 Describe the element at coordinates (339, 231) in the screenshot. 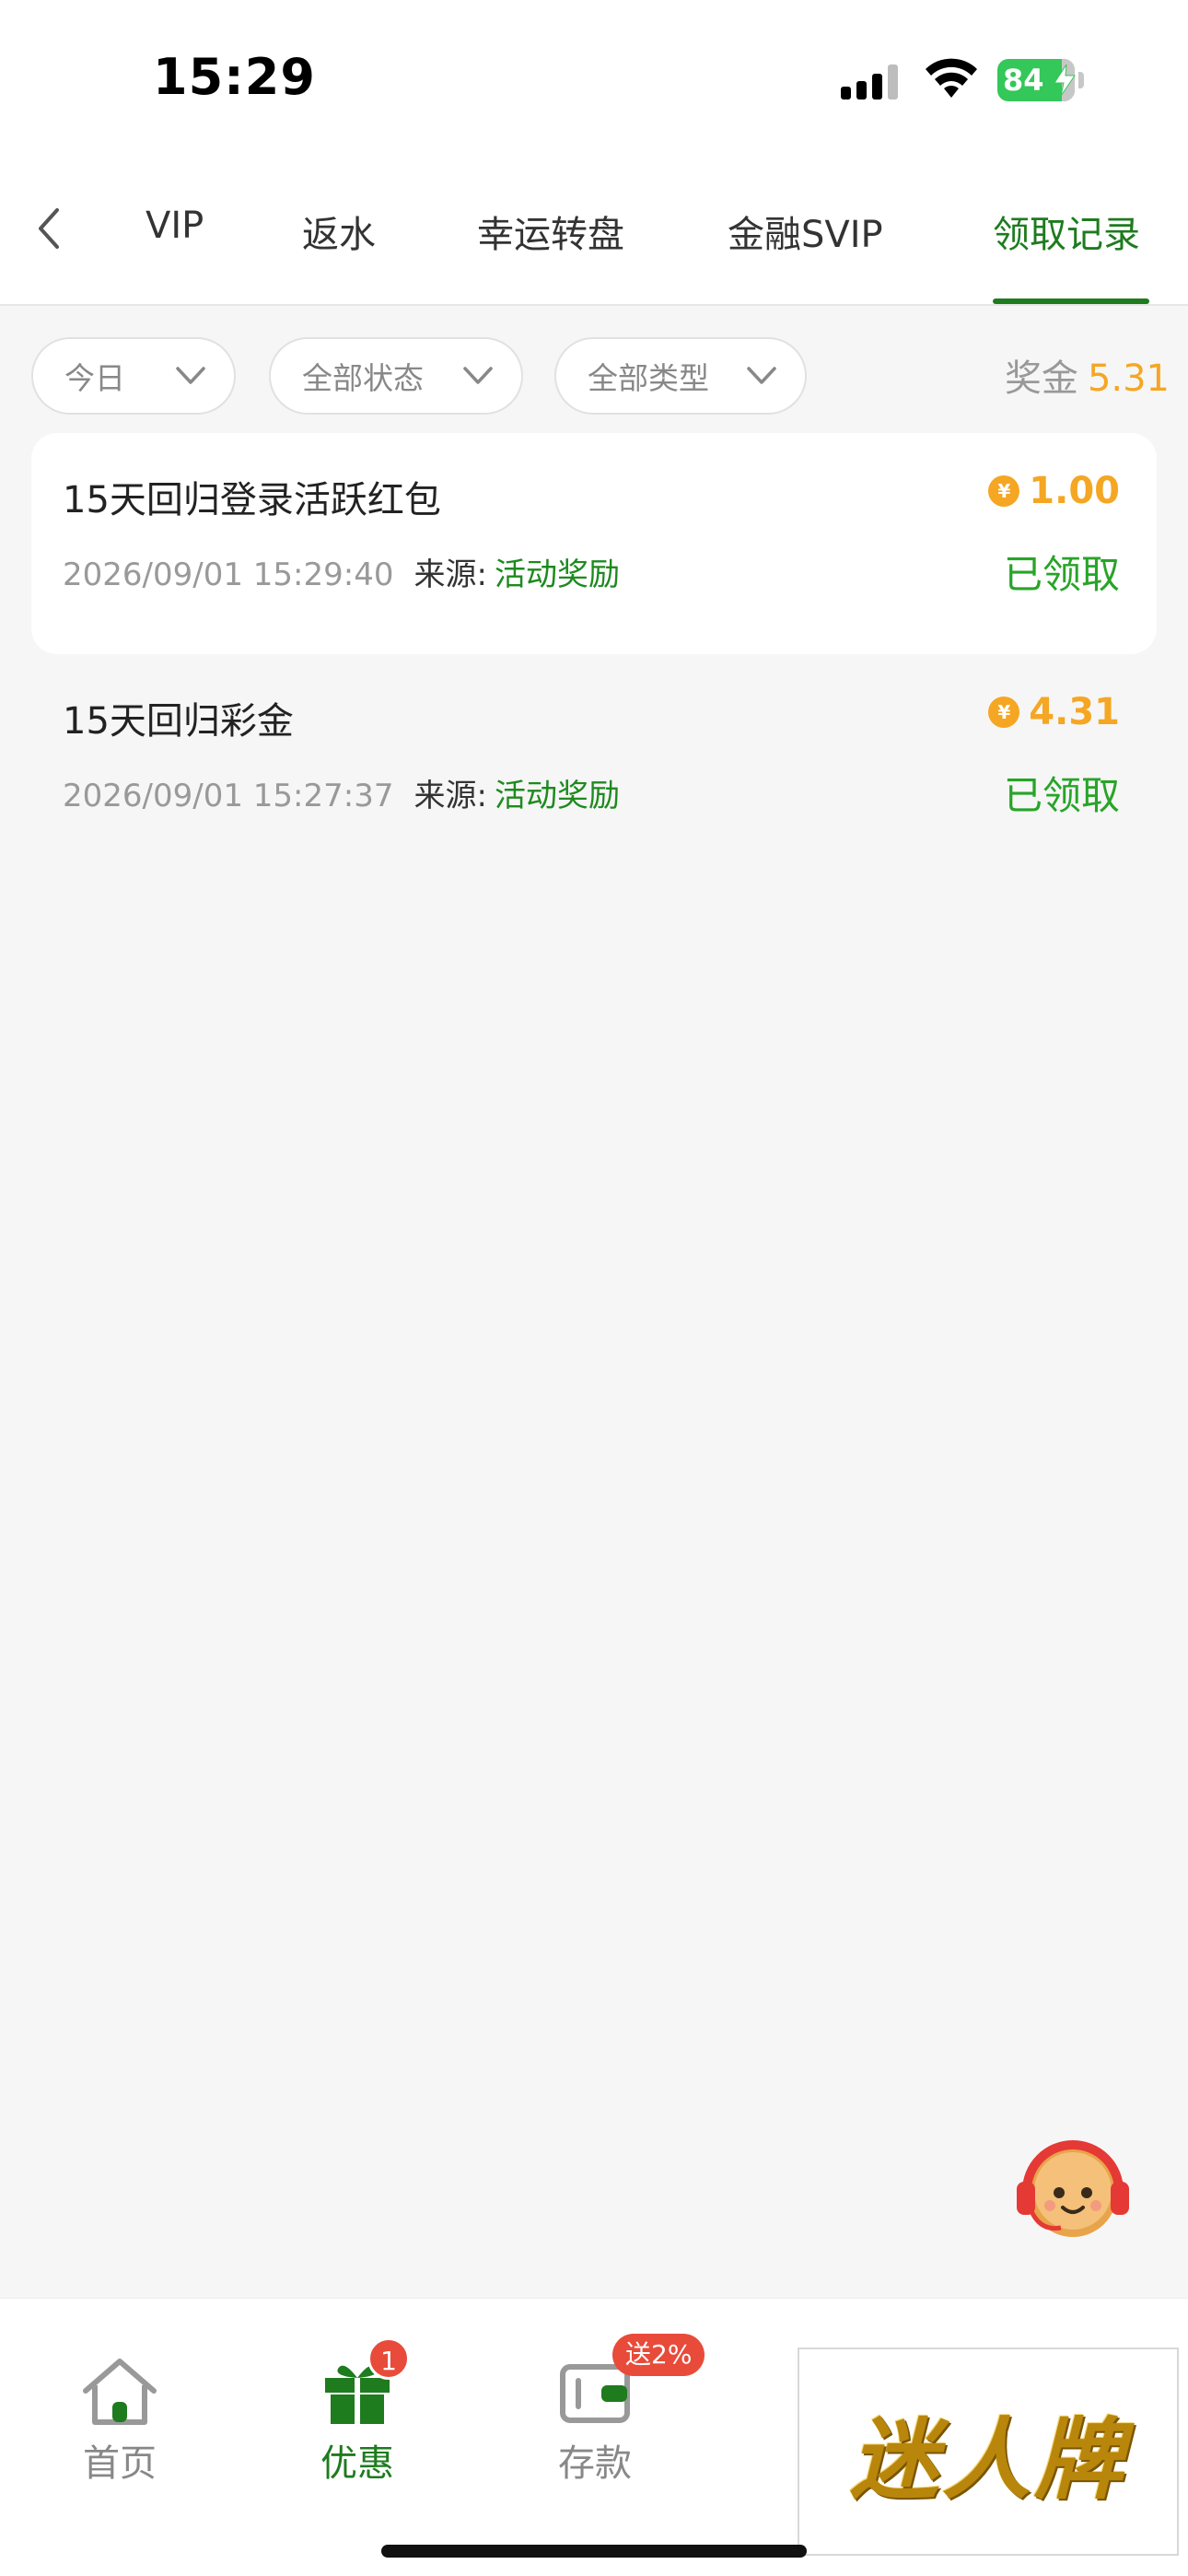

I see `tab-rebate: 返水` at that location.